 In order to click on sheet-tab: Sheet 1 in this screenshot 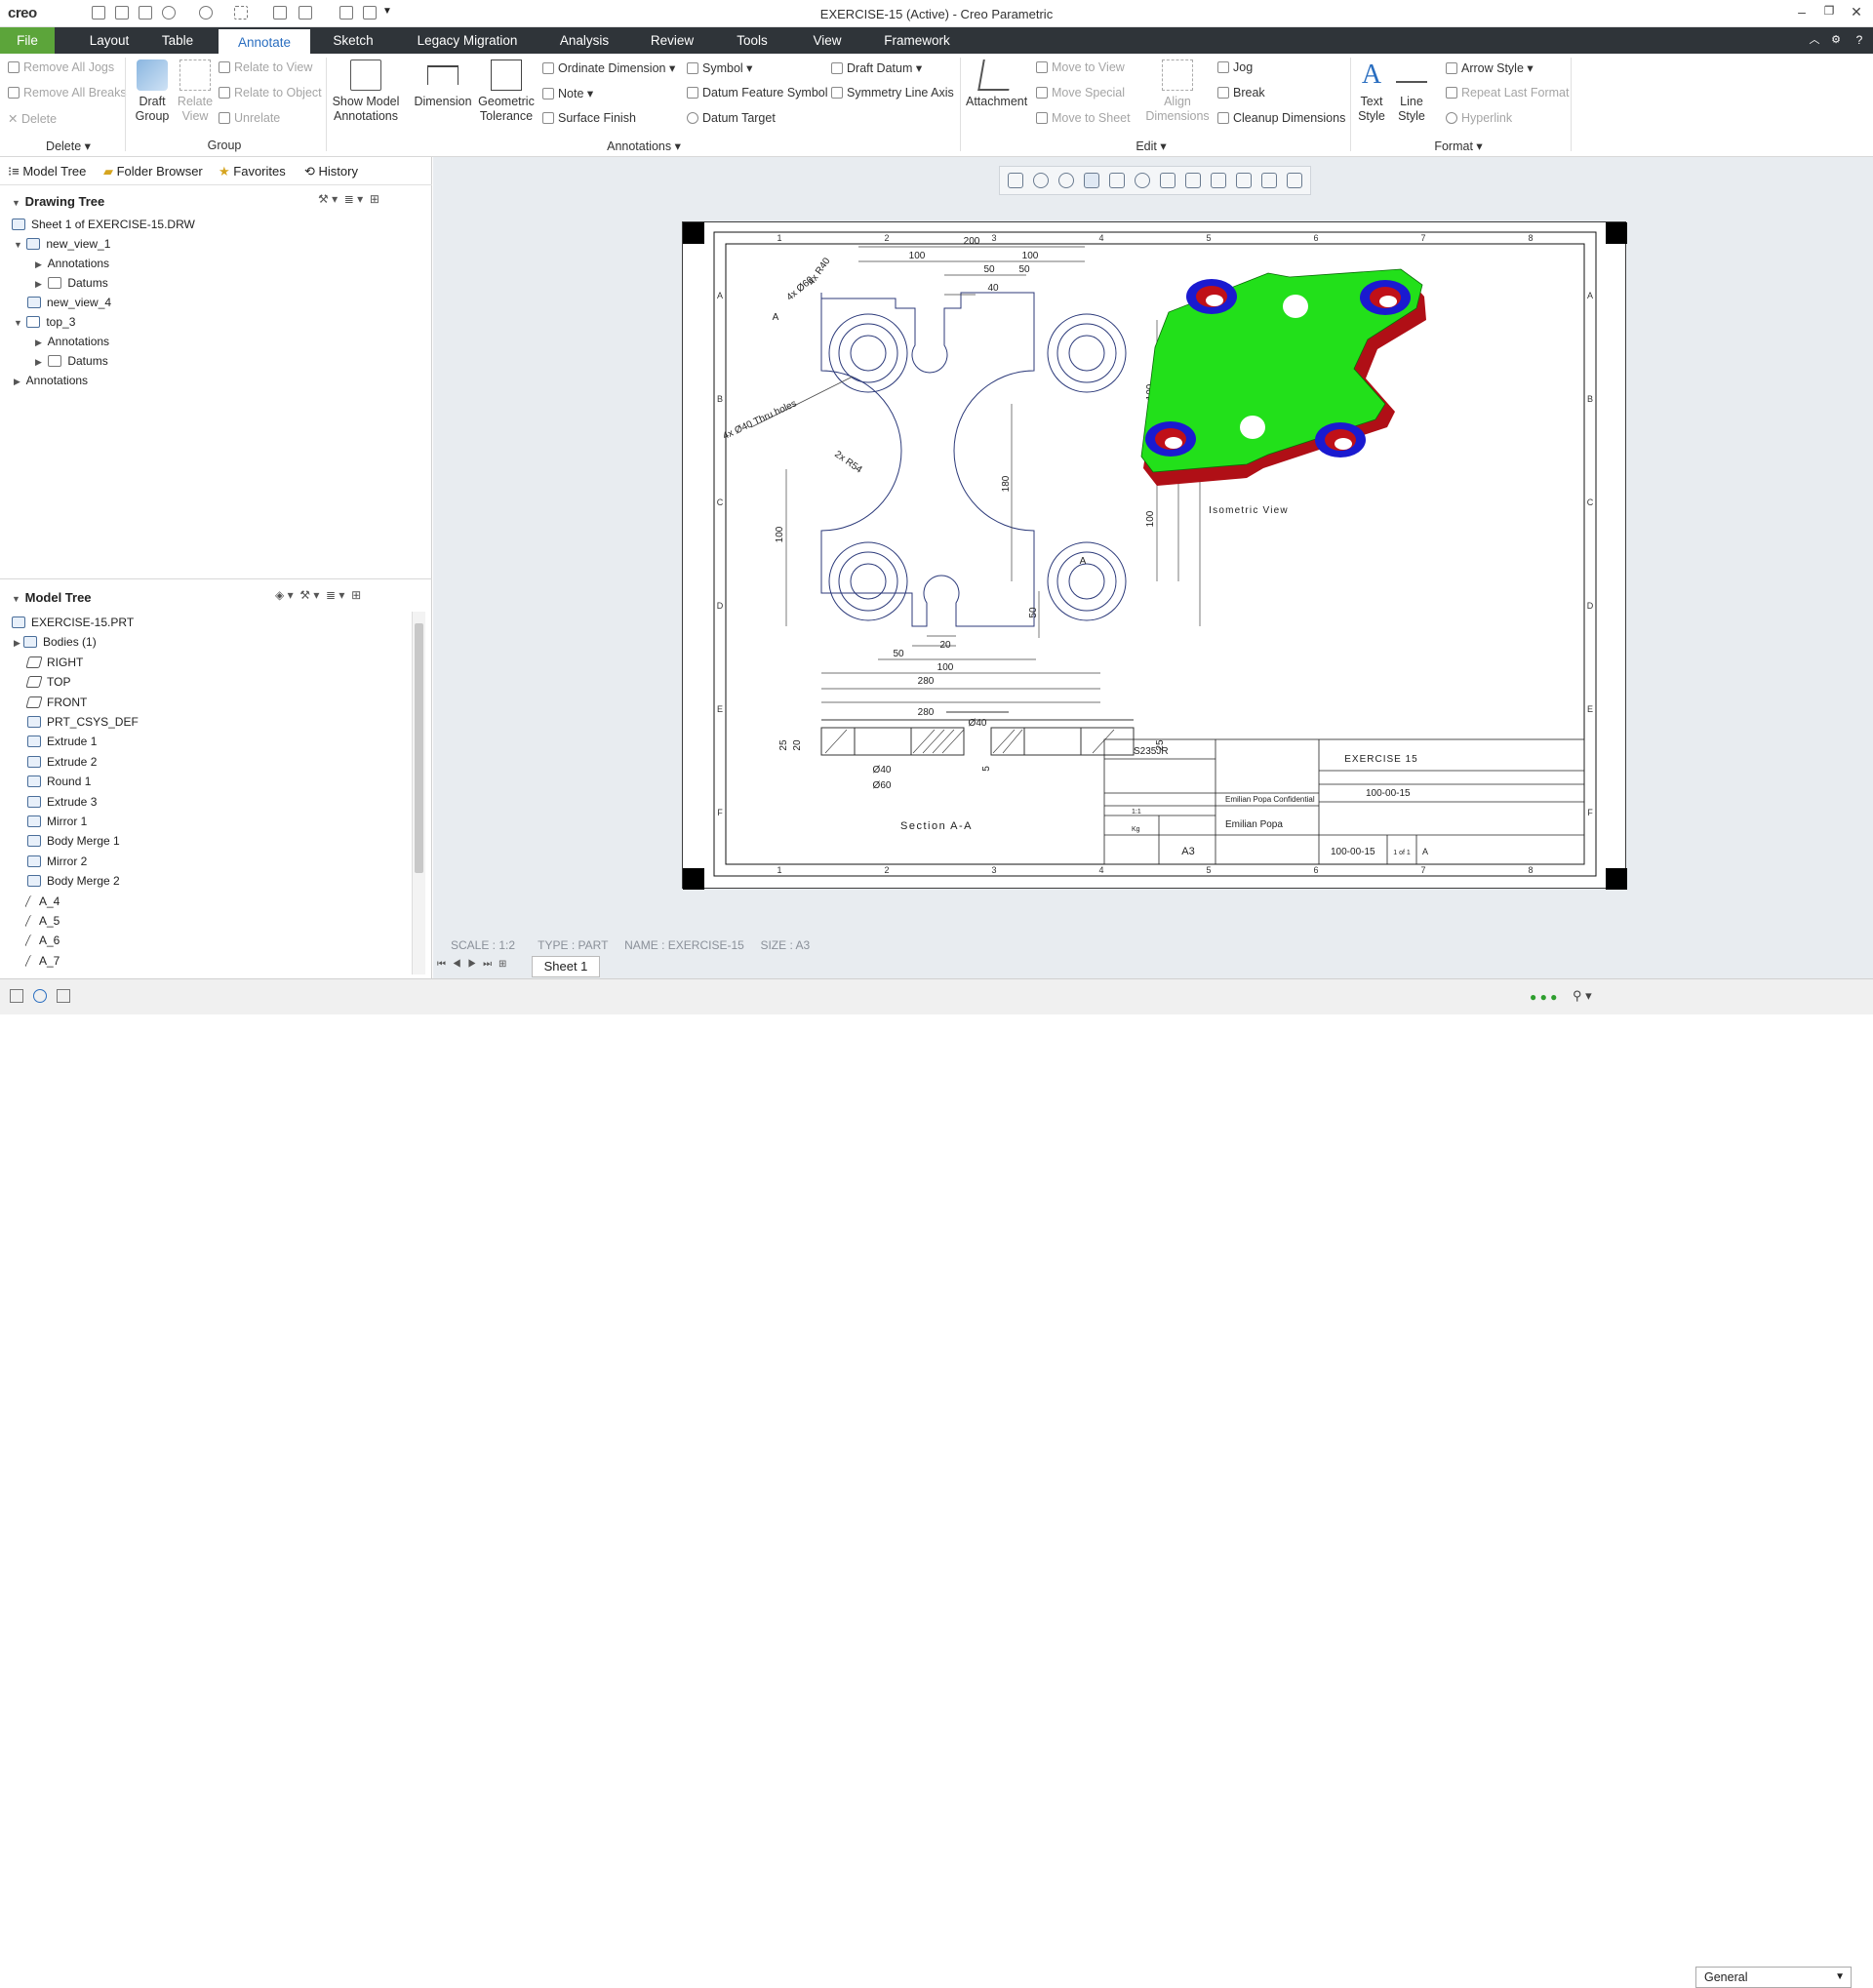, I will do `click(566, 967)`.